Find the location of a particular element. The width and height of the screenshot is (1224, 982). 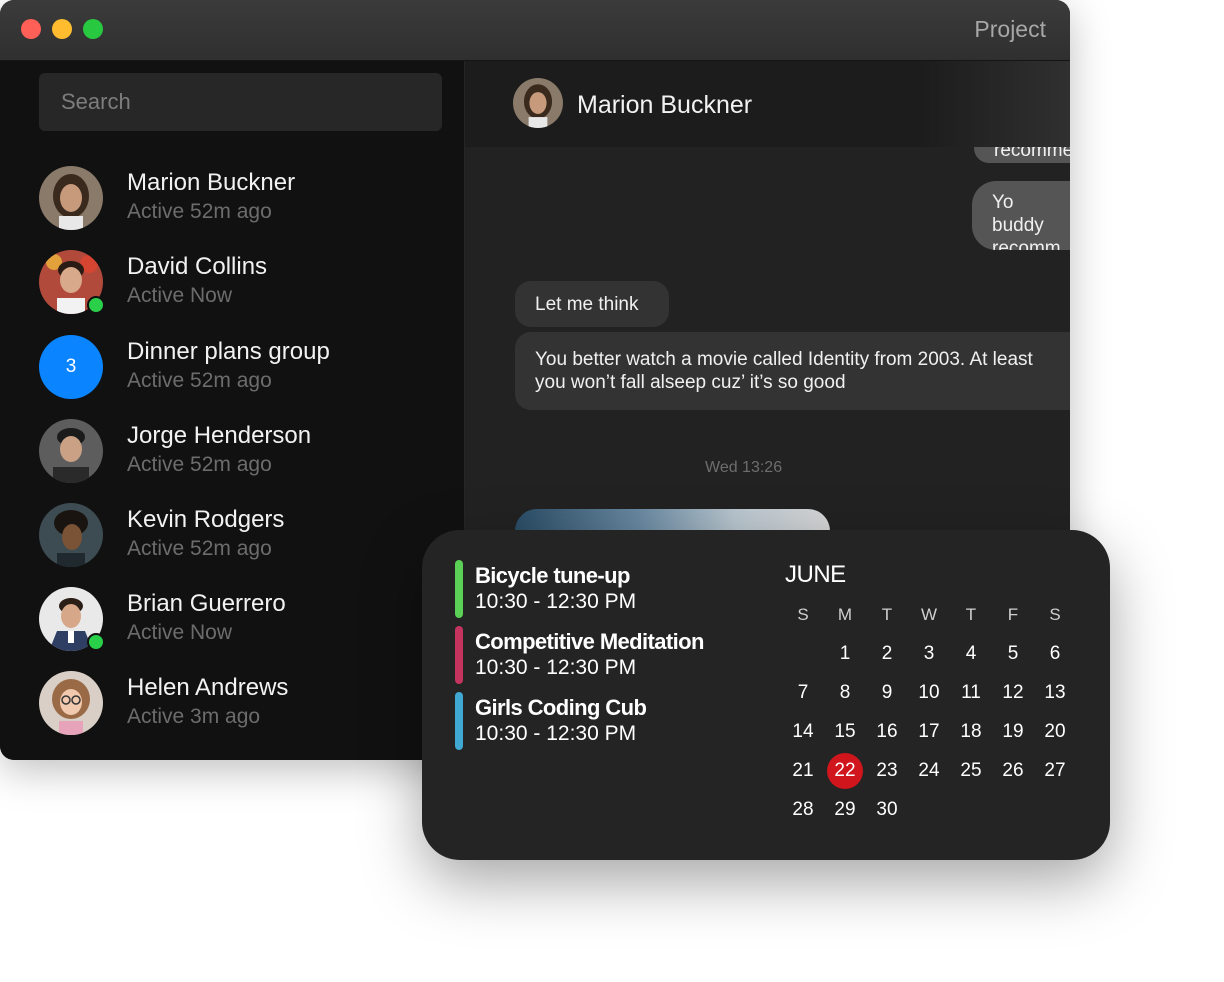

message-bubble-outgoing: Yo buddy recomme is located at coordinates (1021, 215).